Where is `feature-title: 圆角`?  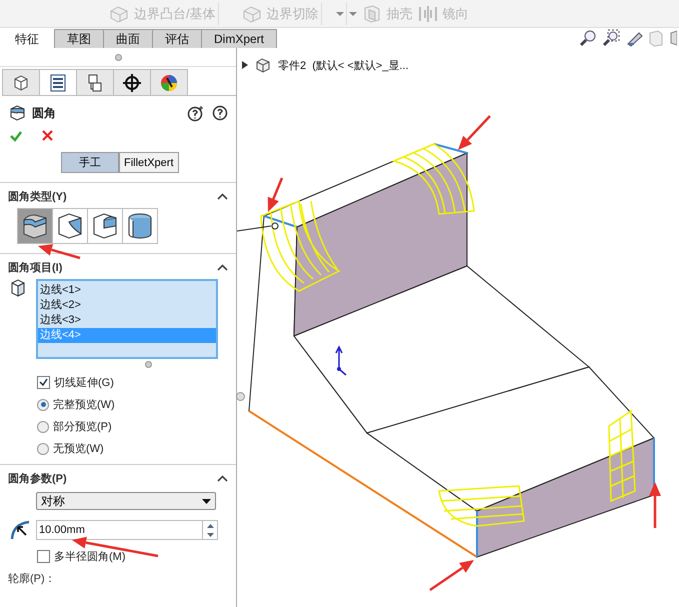 feature-title: 圆角 is located at coordinates (44, 113).